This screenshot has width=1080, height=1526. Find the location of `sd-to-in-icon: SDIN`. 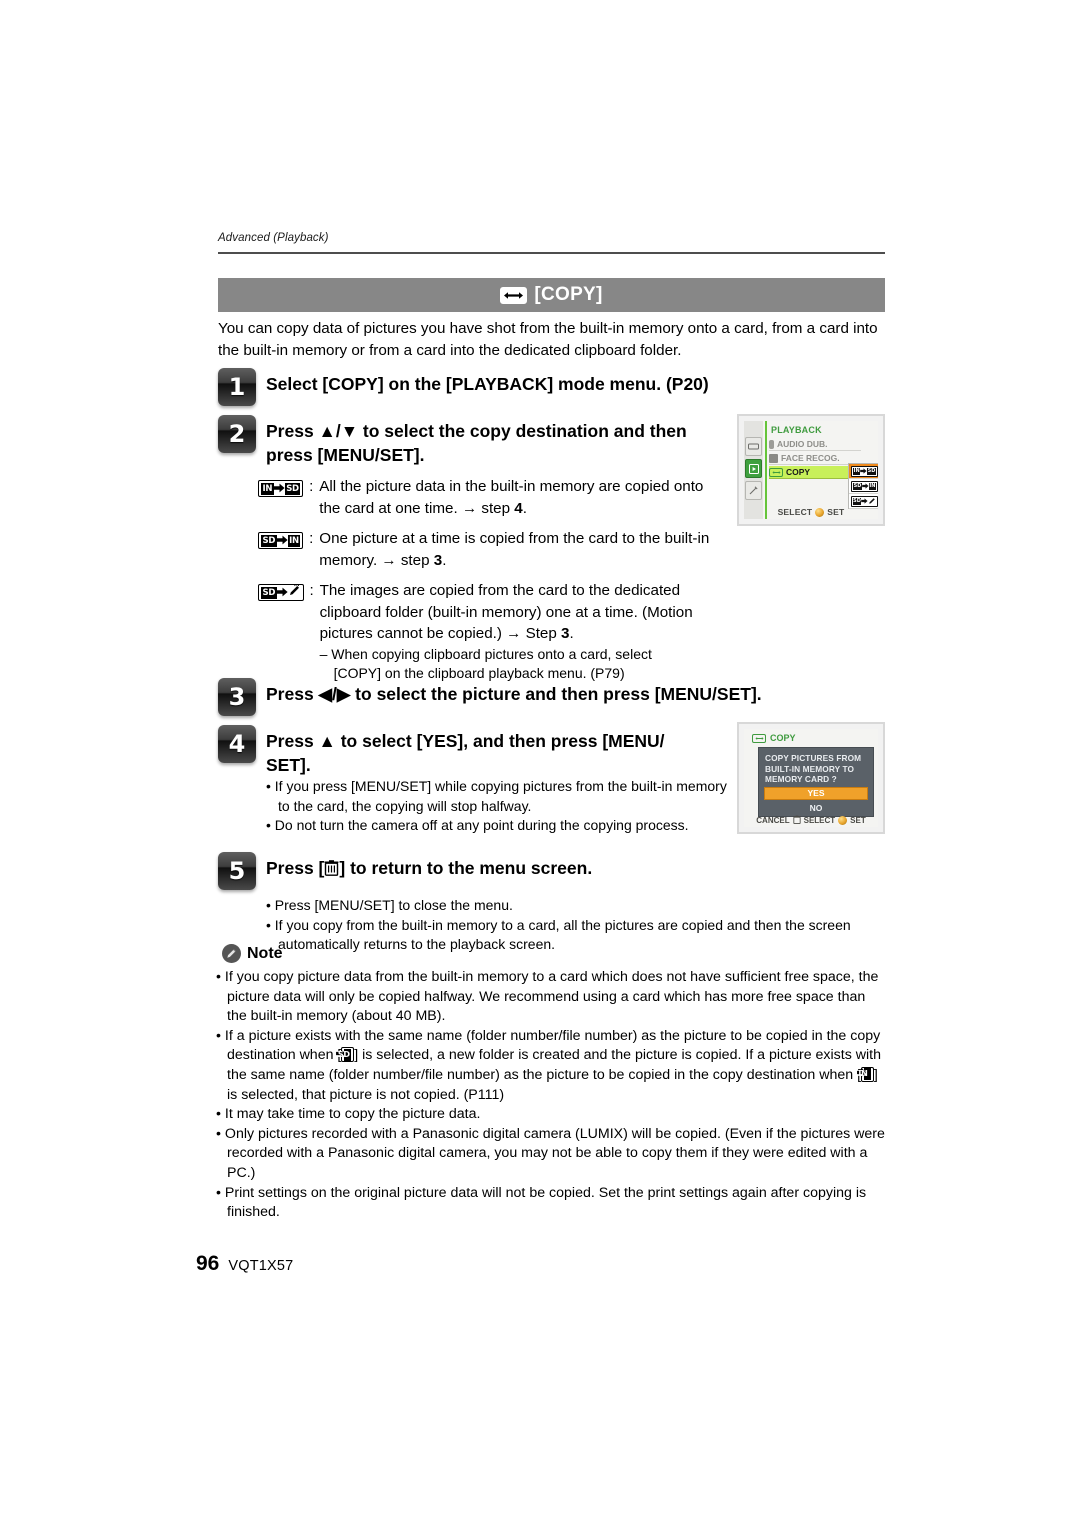

sd-to-in-icon: SDIN is located at coordinates (864, 1074).